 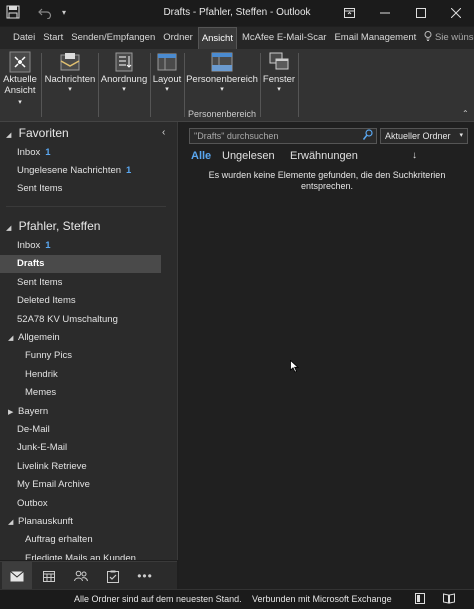 I want to click on folder-item: Deleted Items, so click(x=80, y=301).